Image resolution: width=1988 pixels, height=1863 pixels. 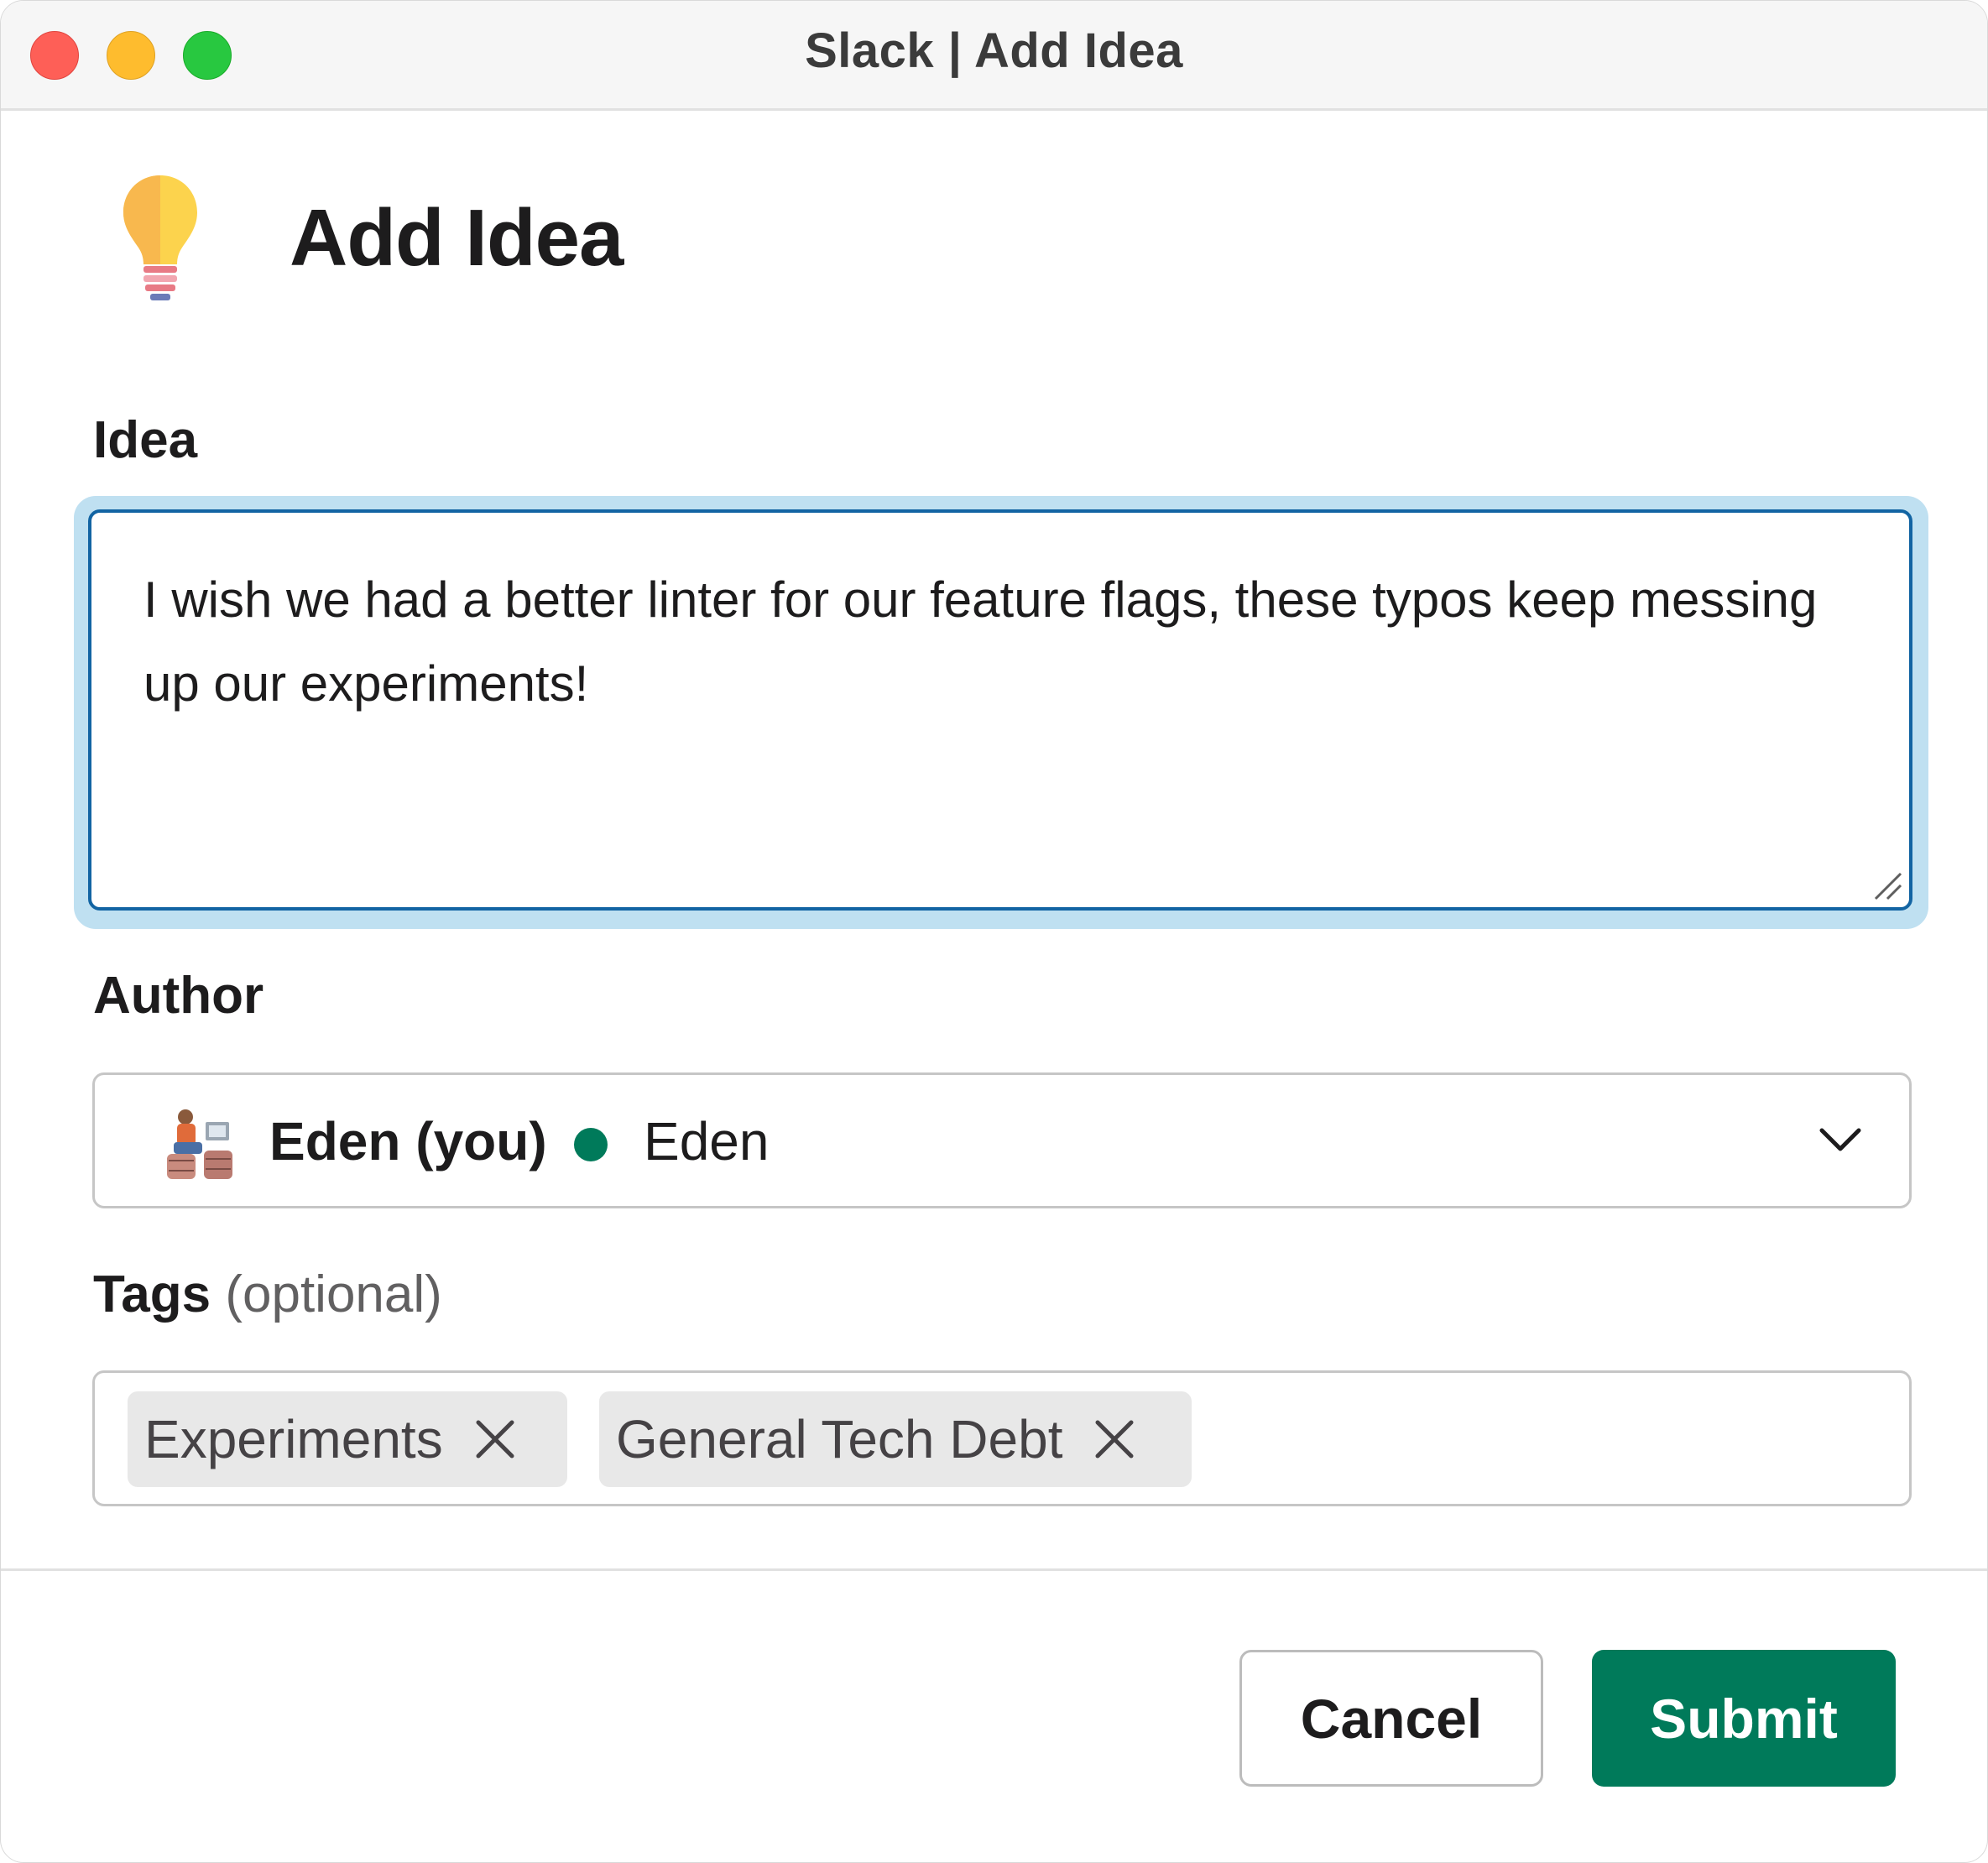 I want to click on presence-indicator, so click(x=591, y=1144).